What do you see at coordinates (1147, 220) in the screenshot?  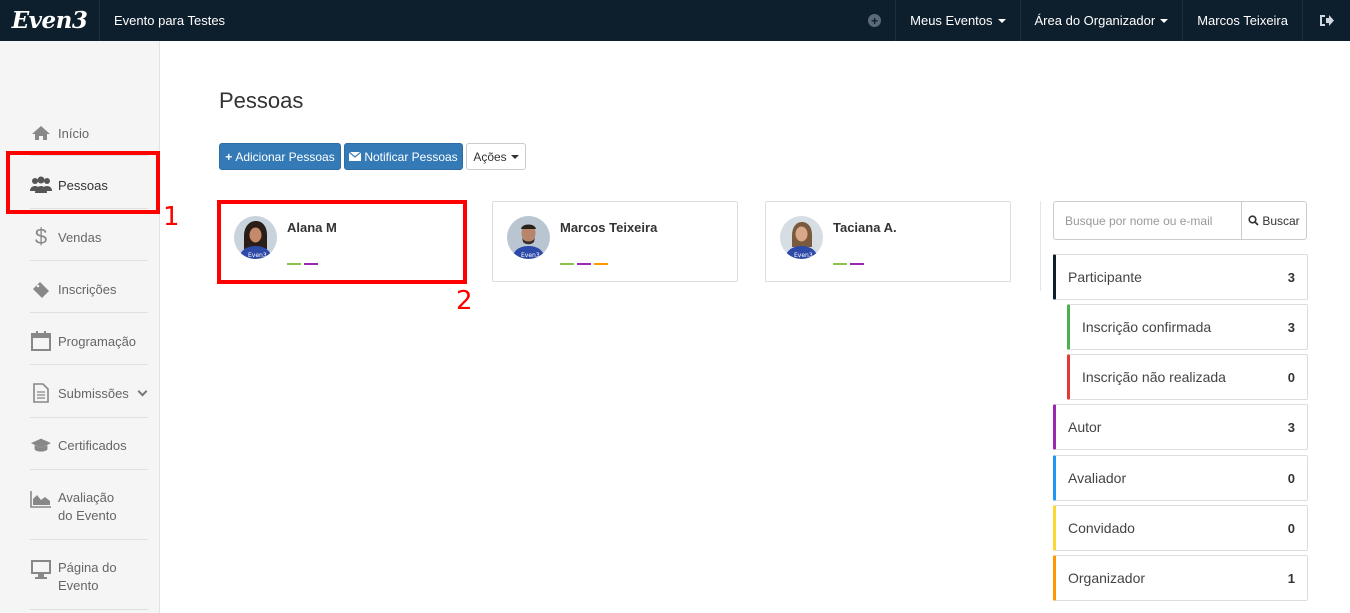 I see `search-input` at bounding box center [1147, 220].